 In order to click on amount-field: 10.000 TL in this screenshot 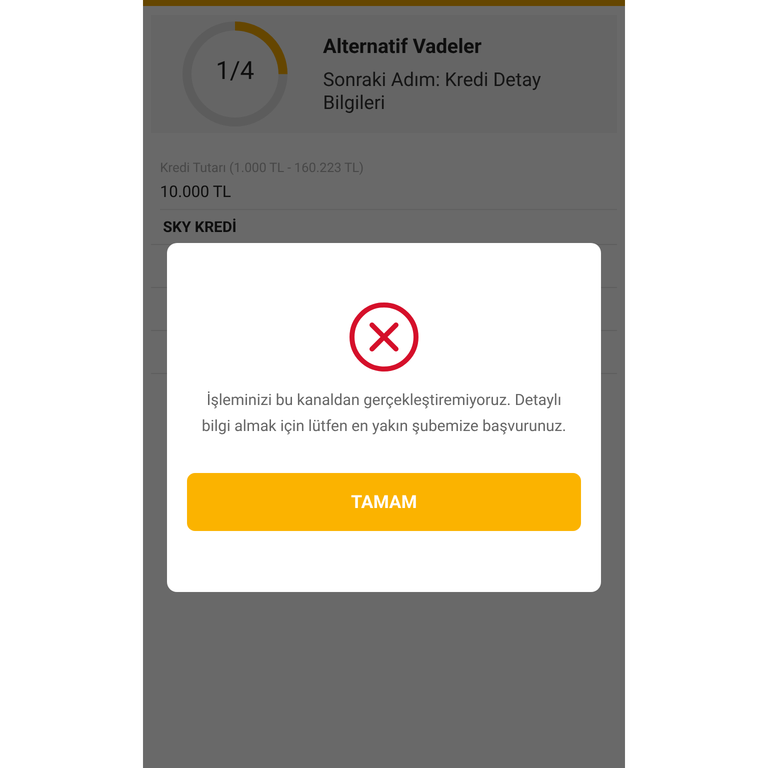, I will do `click(388, 191)`.